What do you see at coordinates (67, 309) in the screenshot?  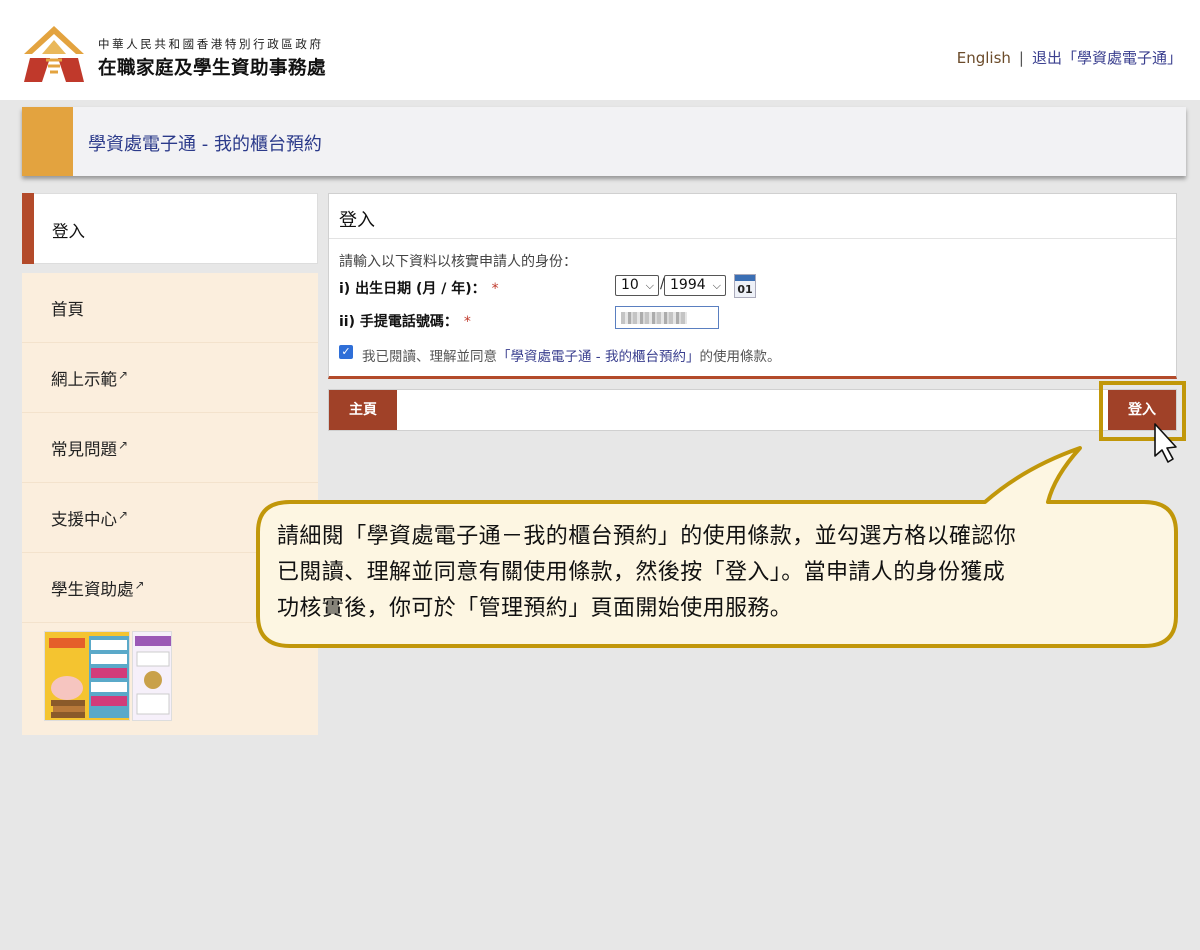 I see `sidebar-item-label: 首頁` at bounding box center [67, 309].